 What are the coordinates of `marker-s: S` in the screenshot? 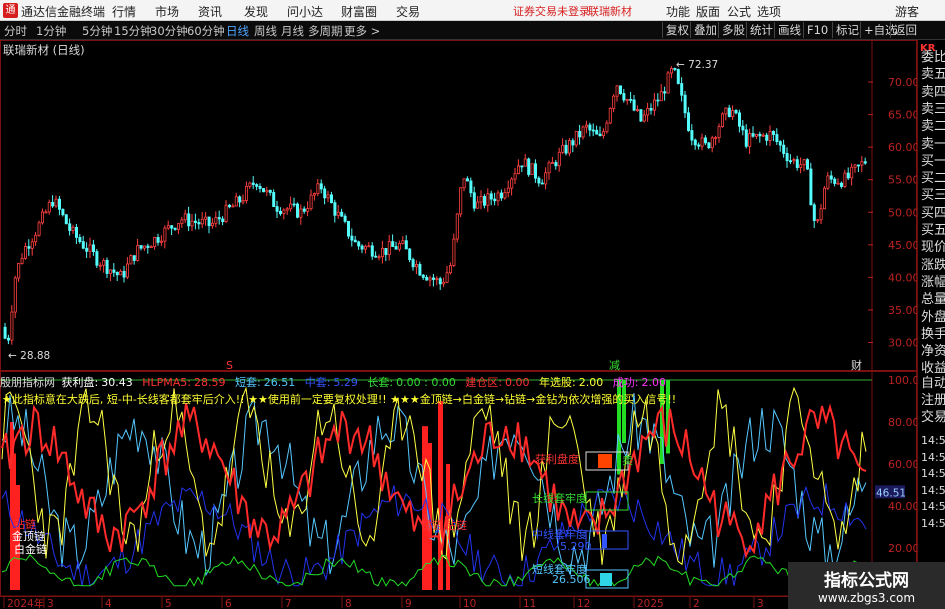 It's located at (229, 365).